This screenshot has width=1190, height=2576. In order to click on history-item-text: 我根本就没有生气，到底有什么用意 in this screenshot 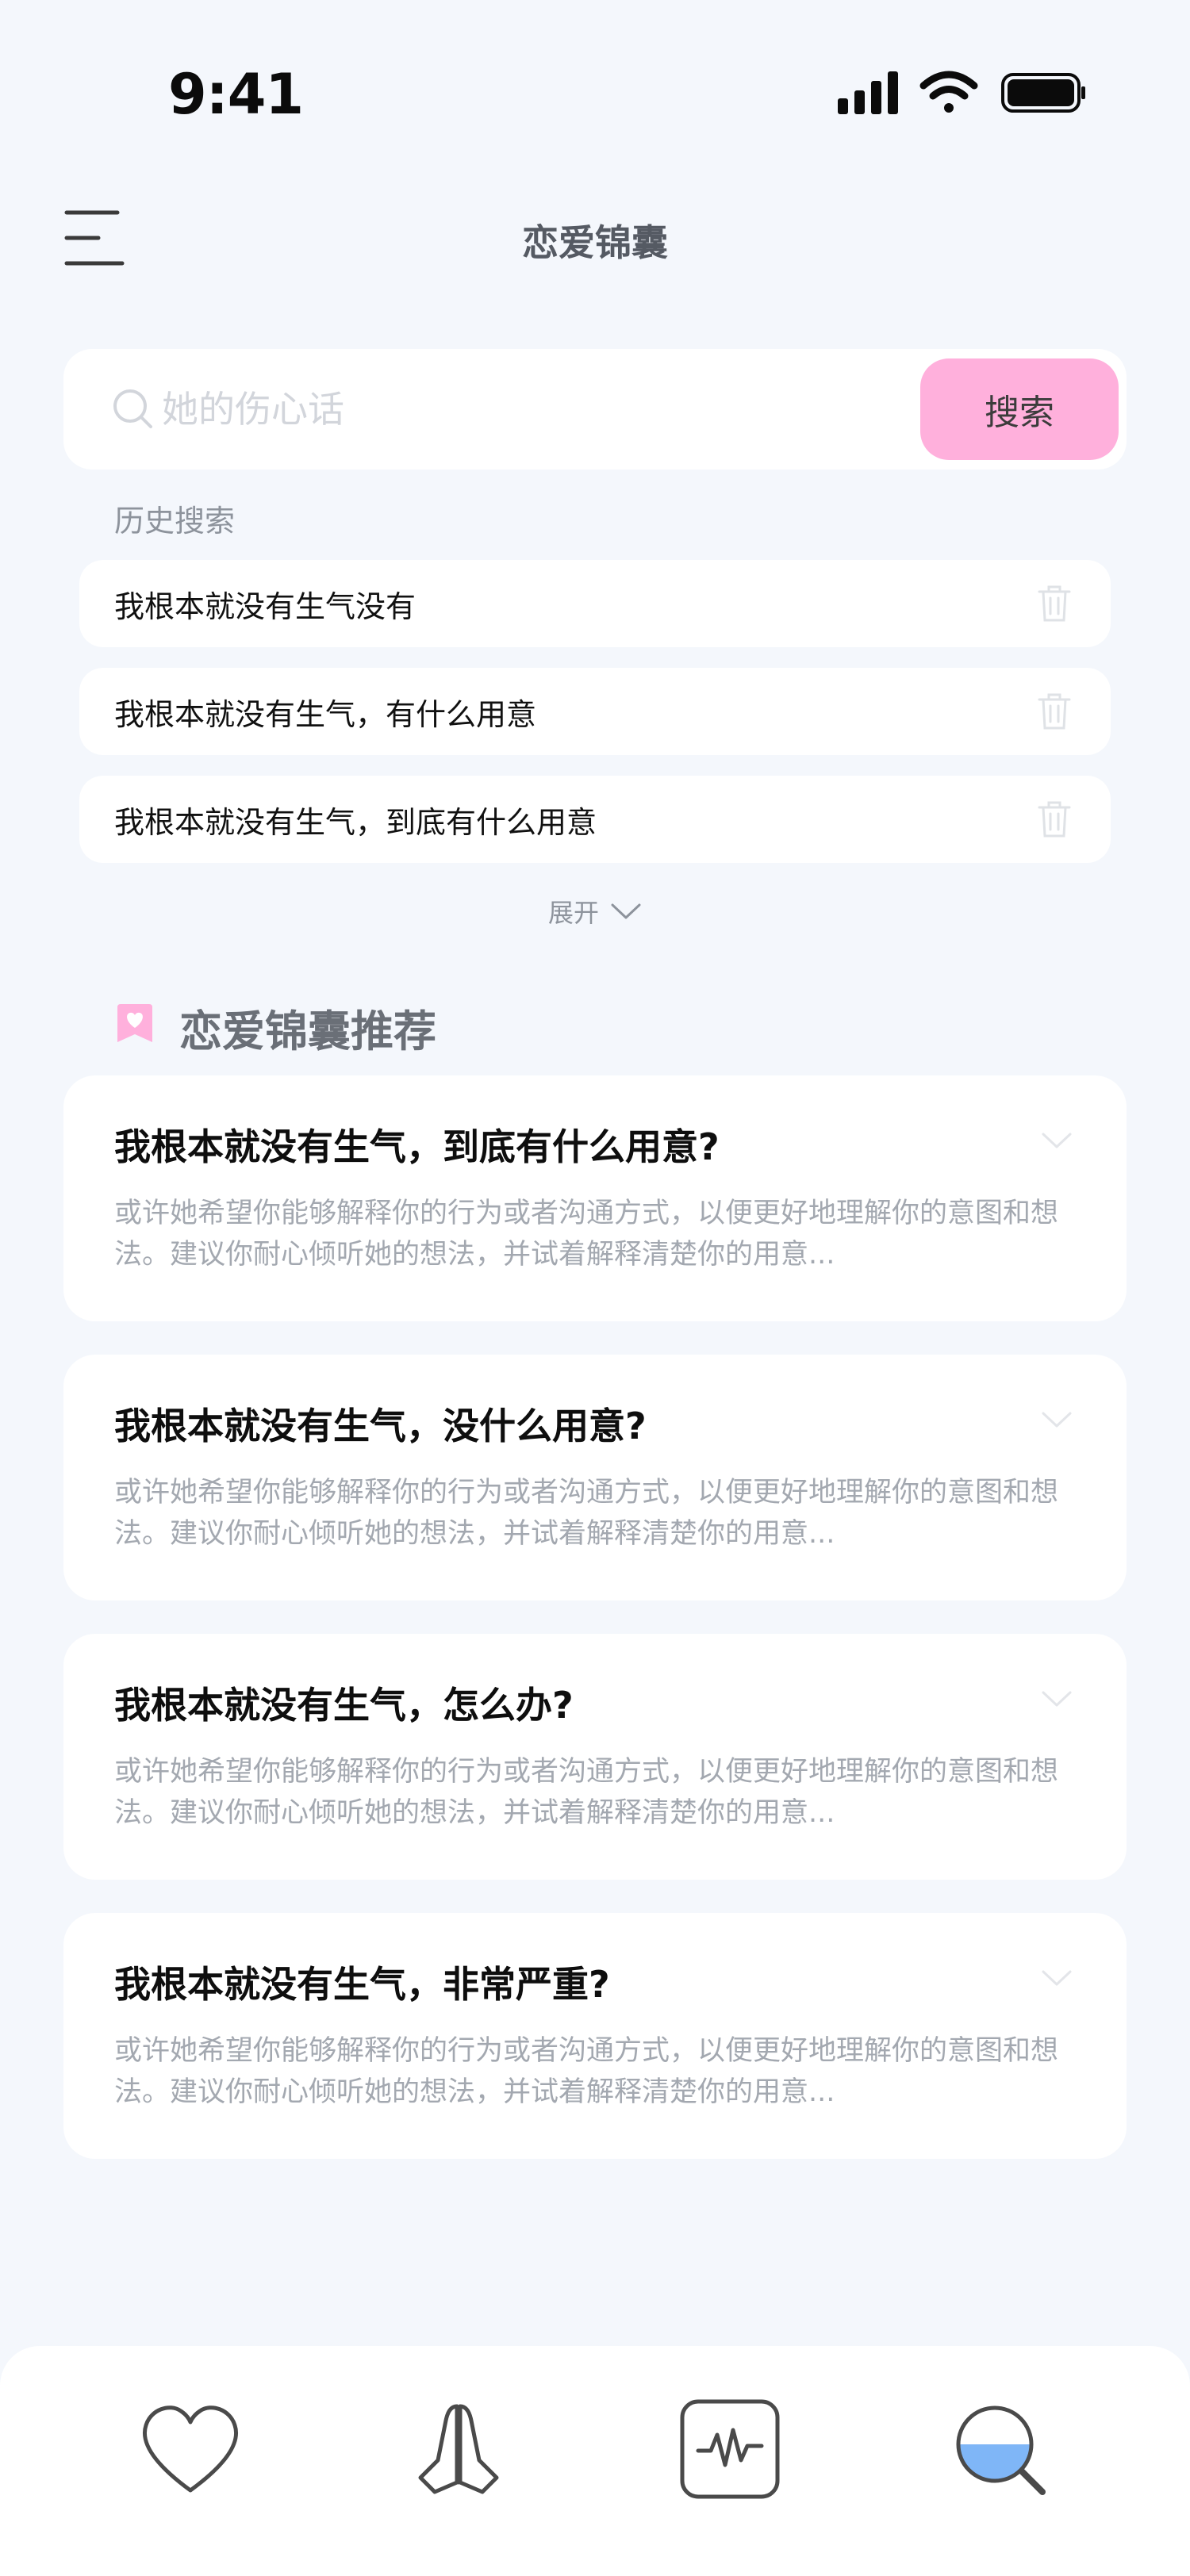, I will do `click(355, 823)`.